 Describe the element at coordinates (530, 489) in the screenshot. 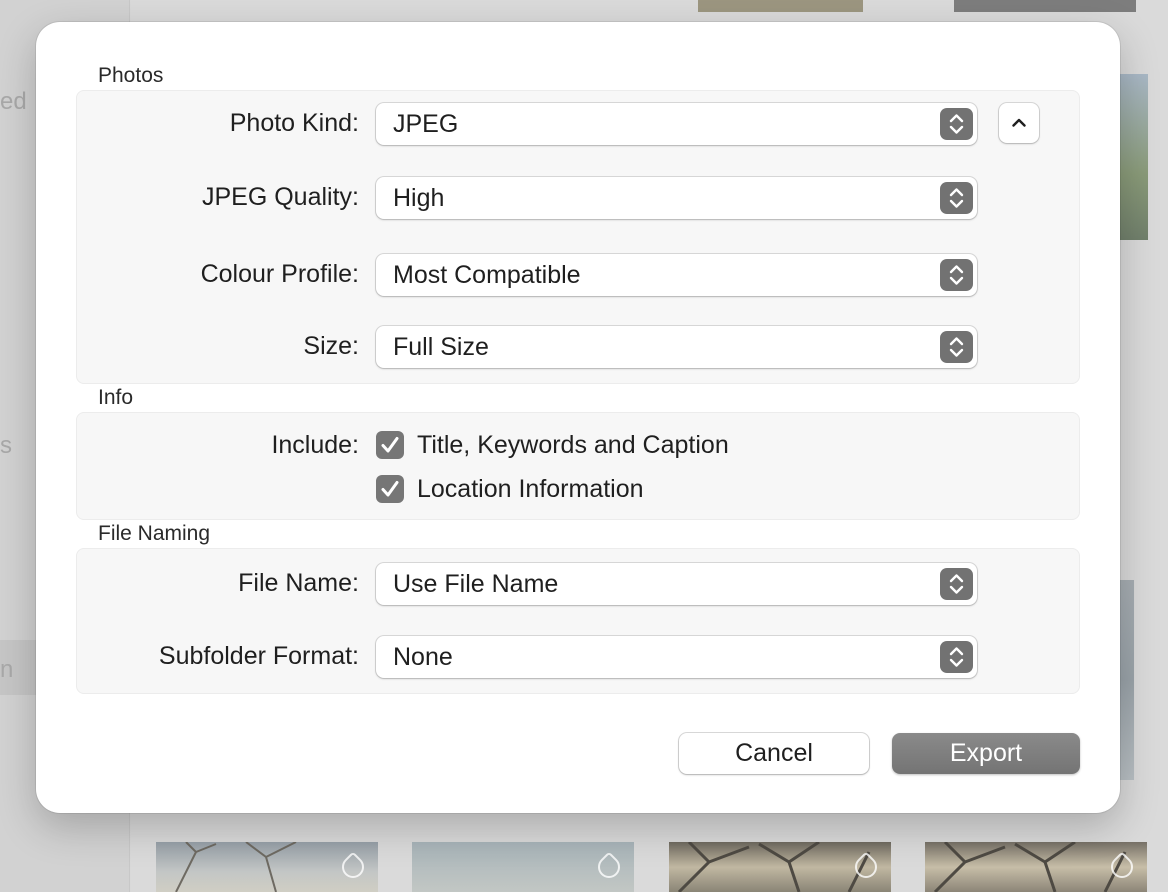

I see `location-information-label: Location Information` at that location.